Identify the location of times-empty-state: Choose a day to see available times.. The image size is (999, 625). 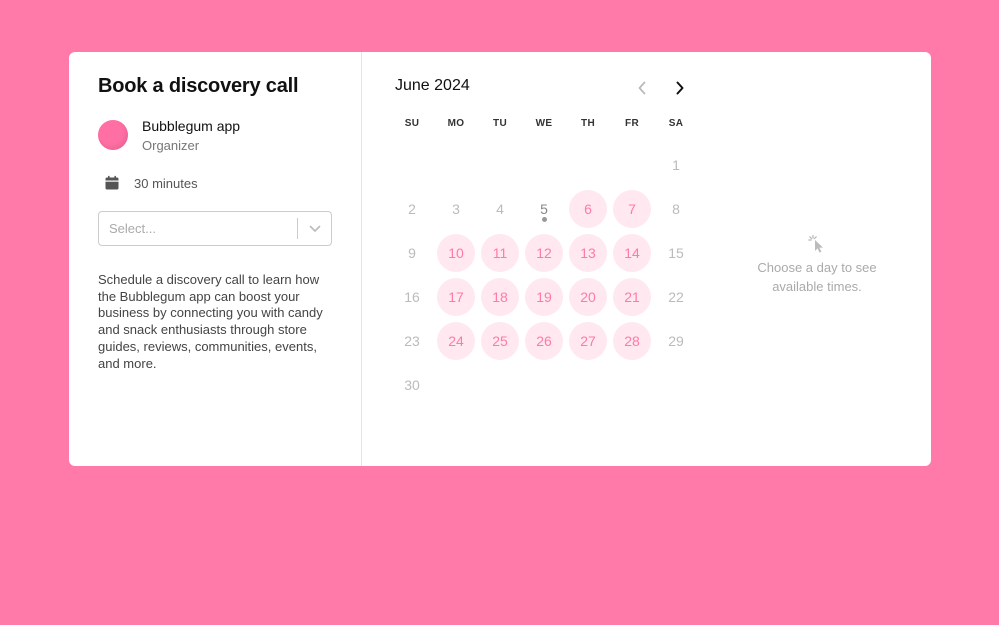
(817, 265).